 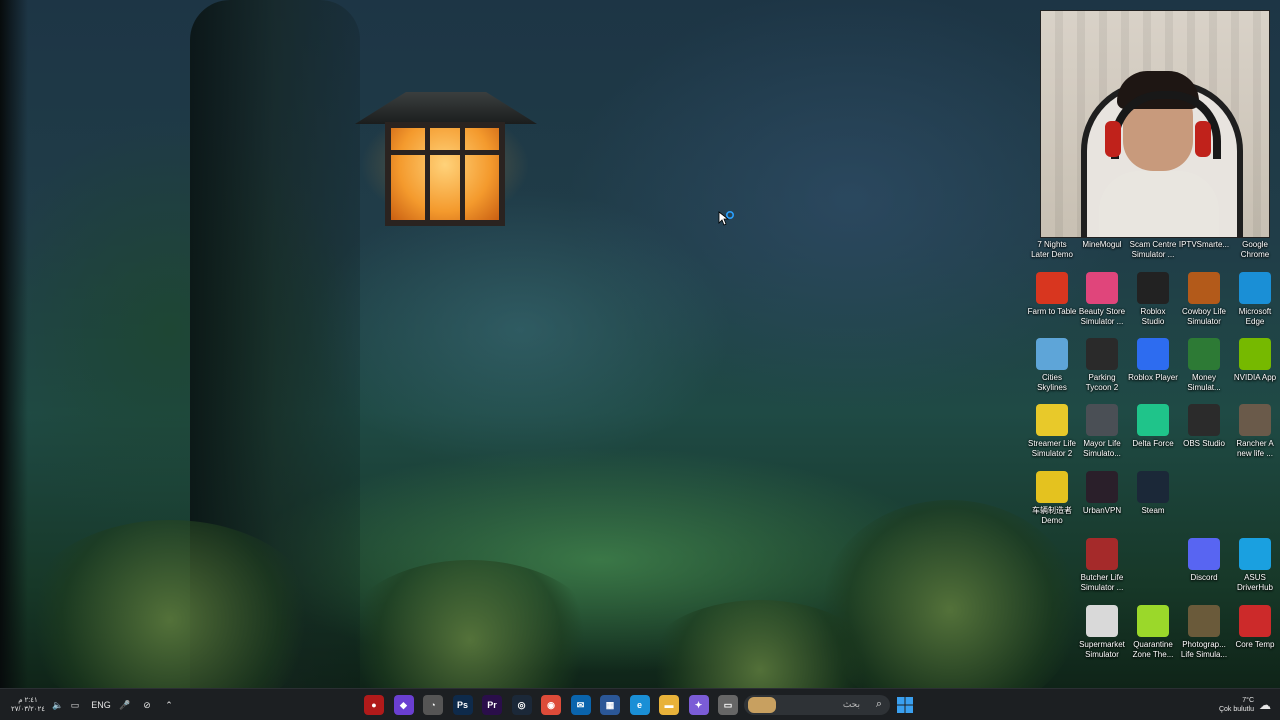 I want to click on desktop-icon-label: UrbanVPN, so click(x=1102, y=510).